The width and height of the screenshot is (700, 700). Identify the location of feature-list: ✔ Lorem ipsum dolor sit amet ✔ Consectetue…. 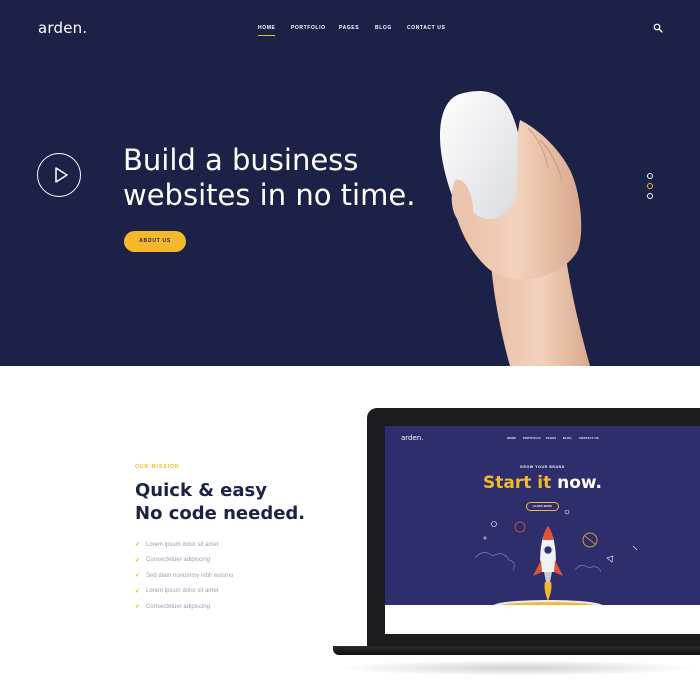
(184, 576).